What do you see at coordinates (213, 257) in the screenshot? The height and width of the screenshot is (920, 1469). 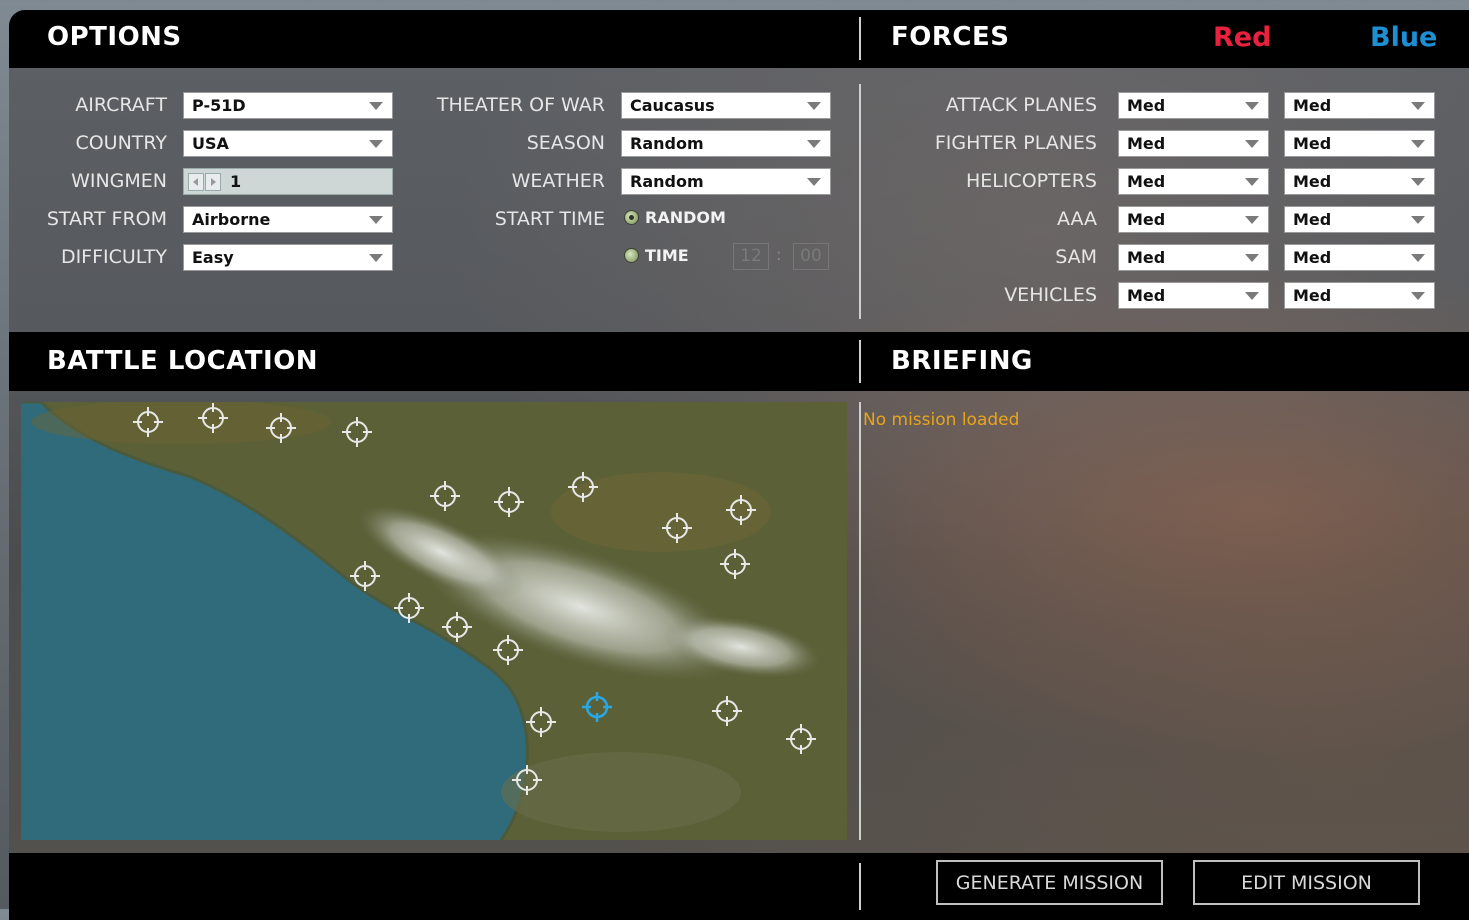 I see `difficulty-value: Easy` at bounding box center [213, 257].